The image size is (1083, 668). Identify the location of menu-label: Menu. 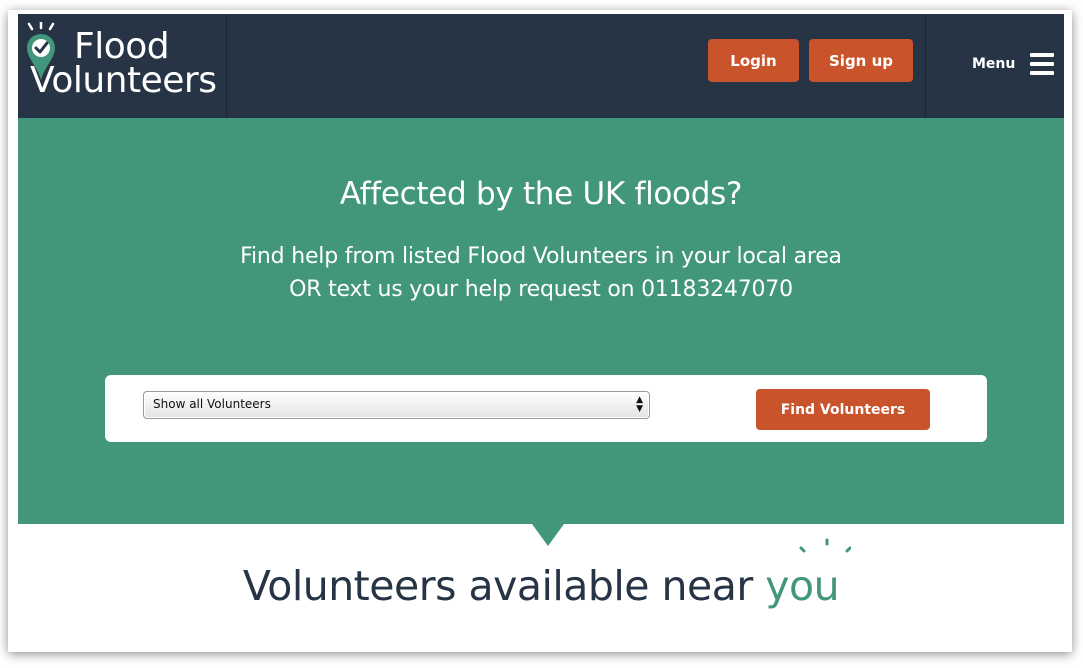
(994, 64).